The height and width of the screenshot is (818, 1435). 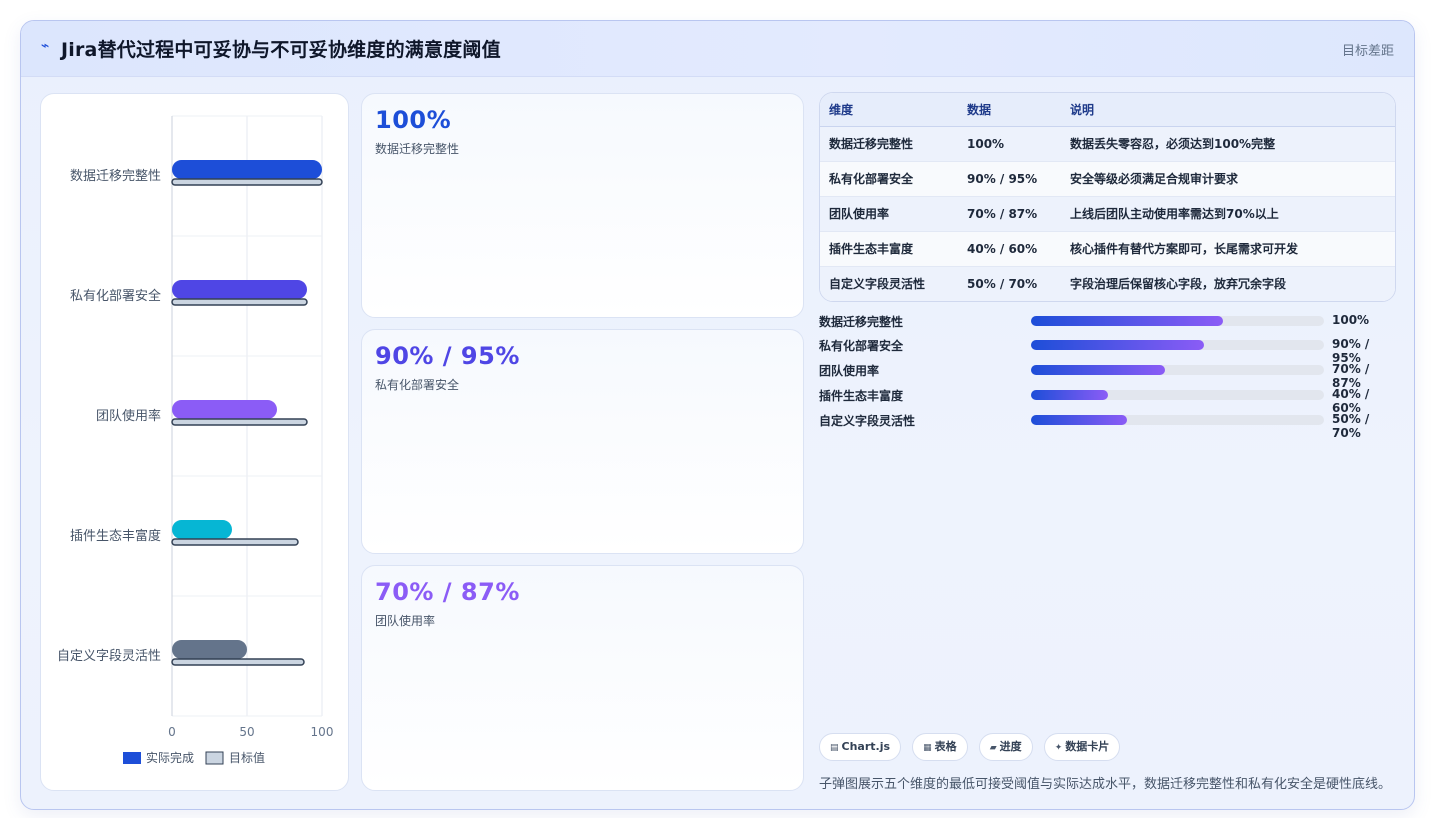 What do you see at coordinates (861, 396) in the screenshot?
I see `progress-label: 插件生态丰富度` at bounding box center [861, 396].